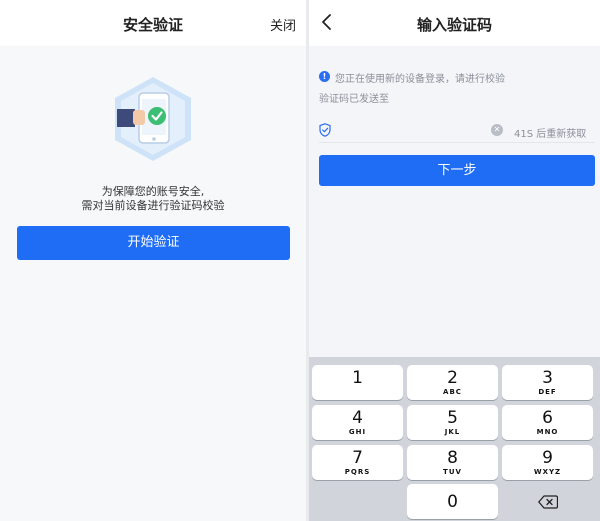 Image resolution: width=600 pixels, height=521 pixels. What do you see at coordinates (420, 79) in the screenshot?
I see `device-notice-text: 您正在使用新的设备登录，请进行校验` at bounding box center [420, 79].